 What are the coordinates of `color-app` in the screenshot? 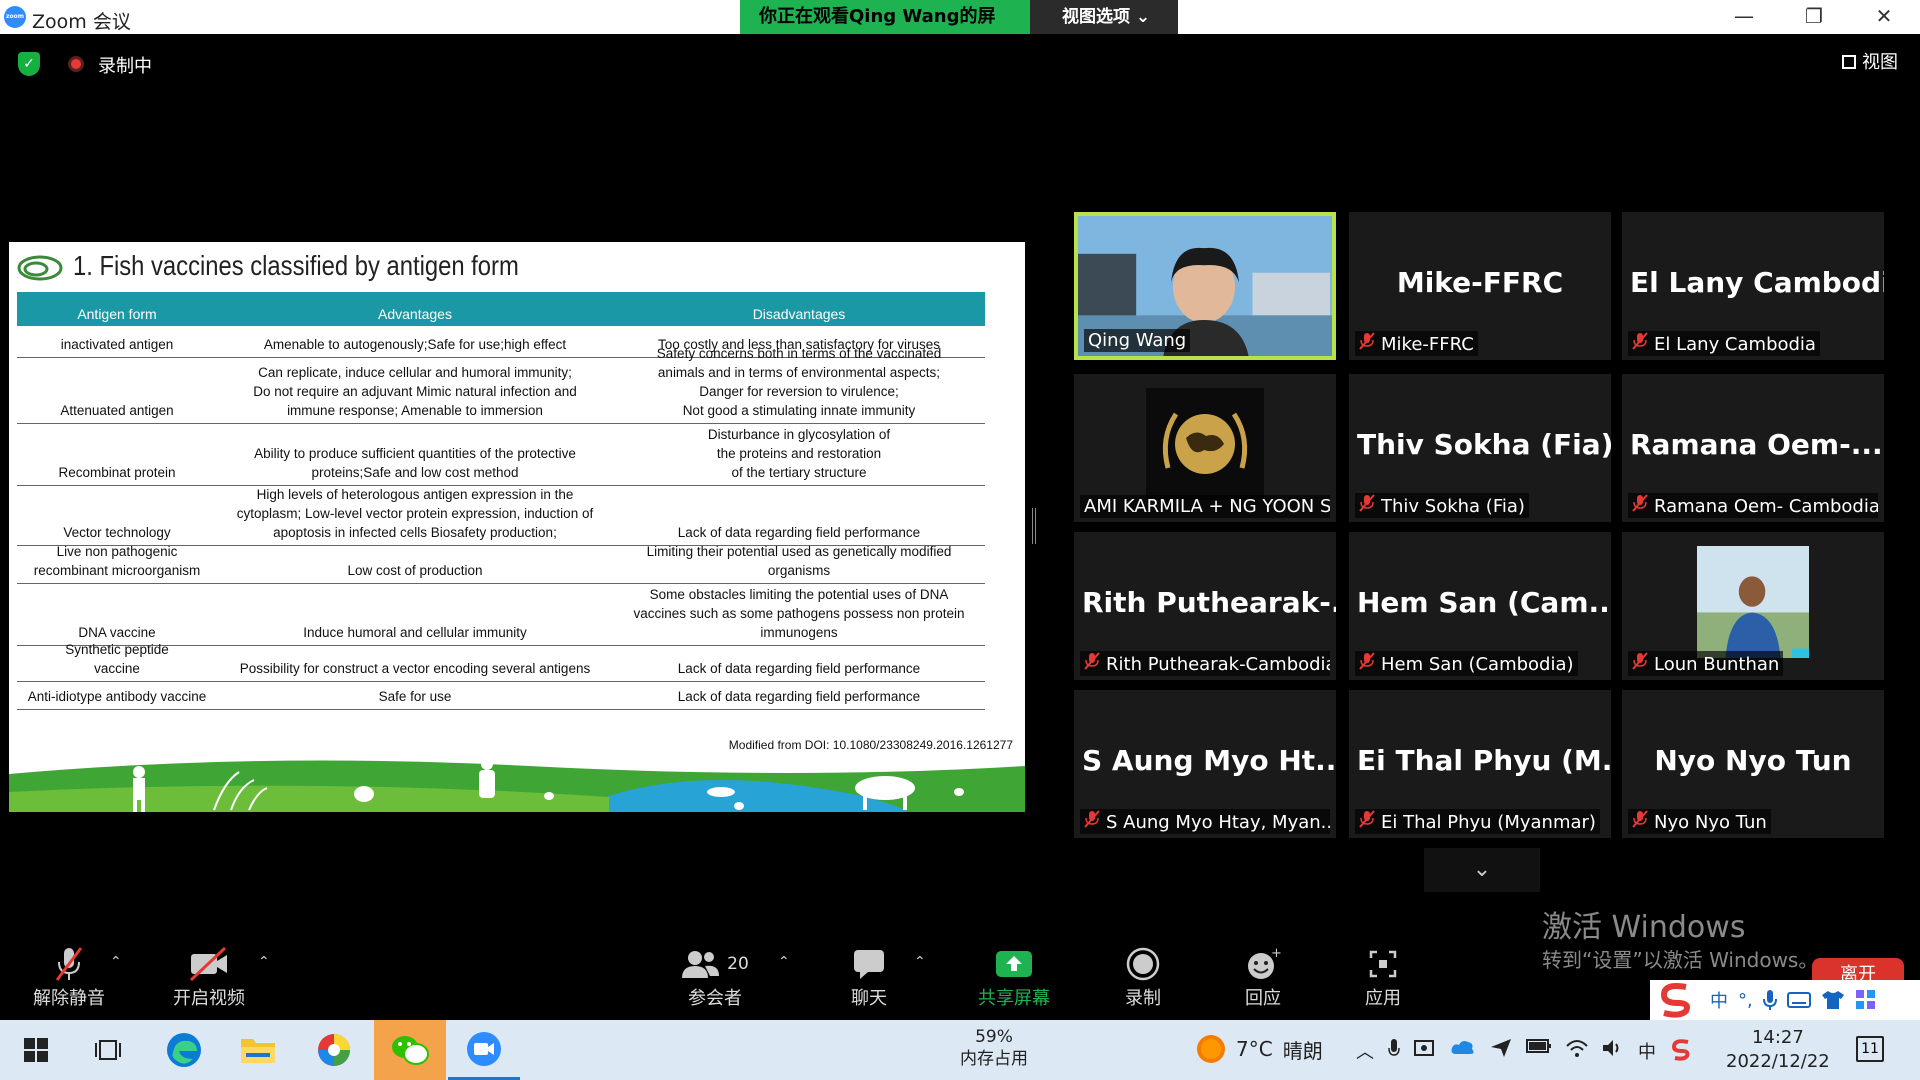 It's located at (334, 1050).